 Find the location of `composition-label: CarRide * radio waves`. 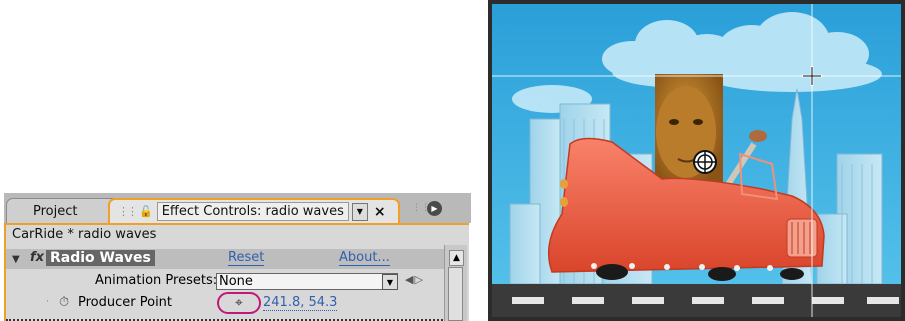

composition-label: CarRide * radio waves is located at coordinates (84, 234).